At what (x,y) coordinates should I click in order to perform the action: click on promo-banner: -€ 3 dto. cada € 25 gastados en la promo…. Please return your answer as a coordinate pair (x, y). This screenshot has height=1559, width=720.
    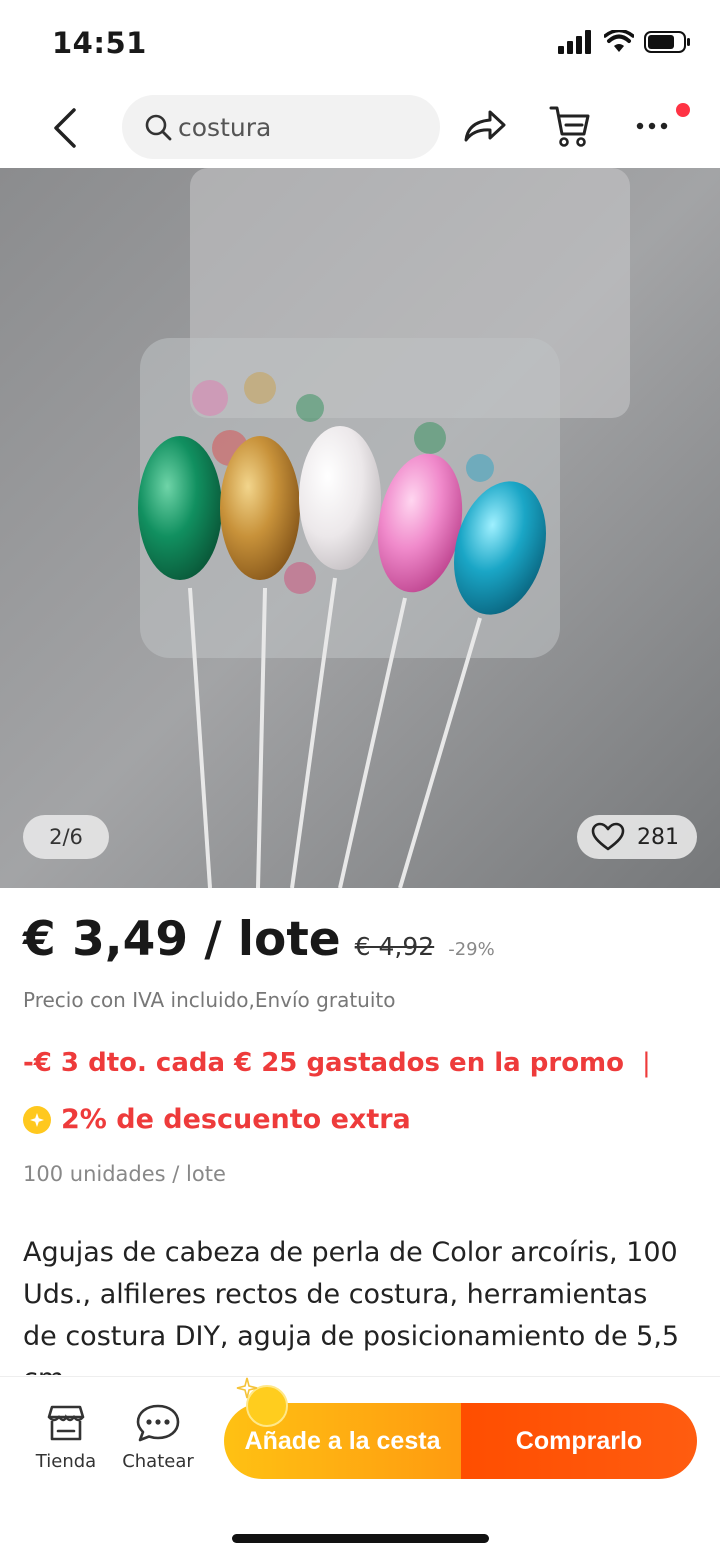
    Looking at the image, I should click on (337, 1063).